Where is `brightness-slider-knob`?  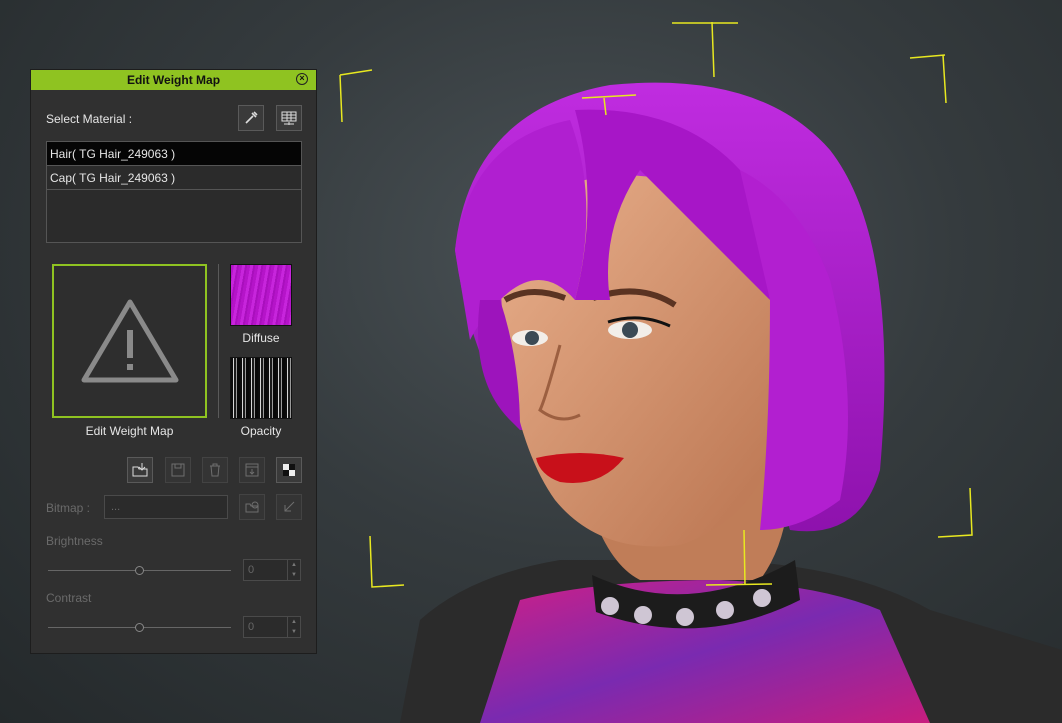 brightness-slider-knob is located at coordinates (139, 570).